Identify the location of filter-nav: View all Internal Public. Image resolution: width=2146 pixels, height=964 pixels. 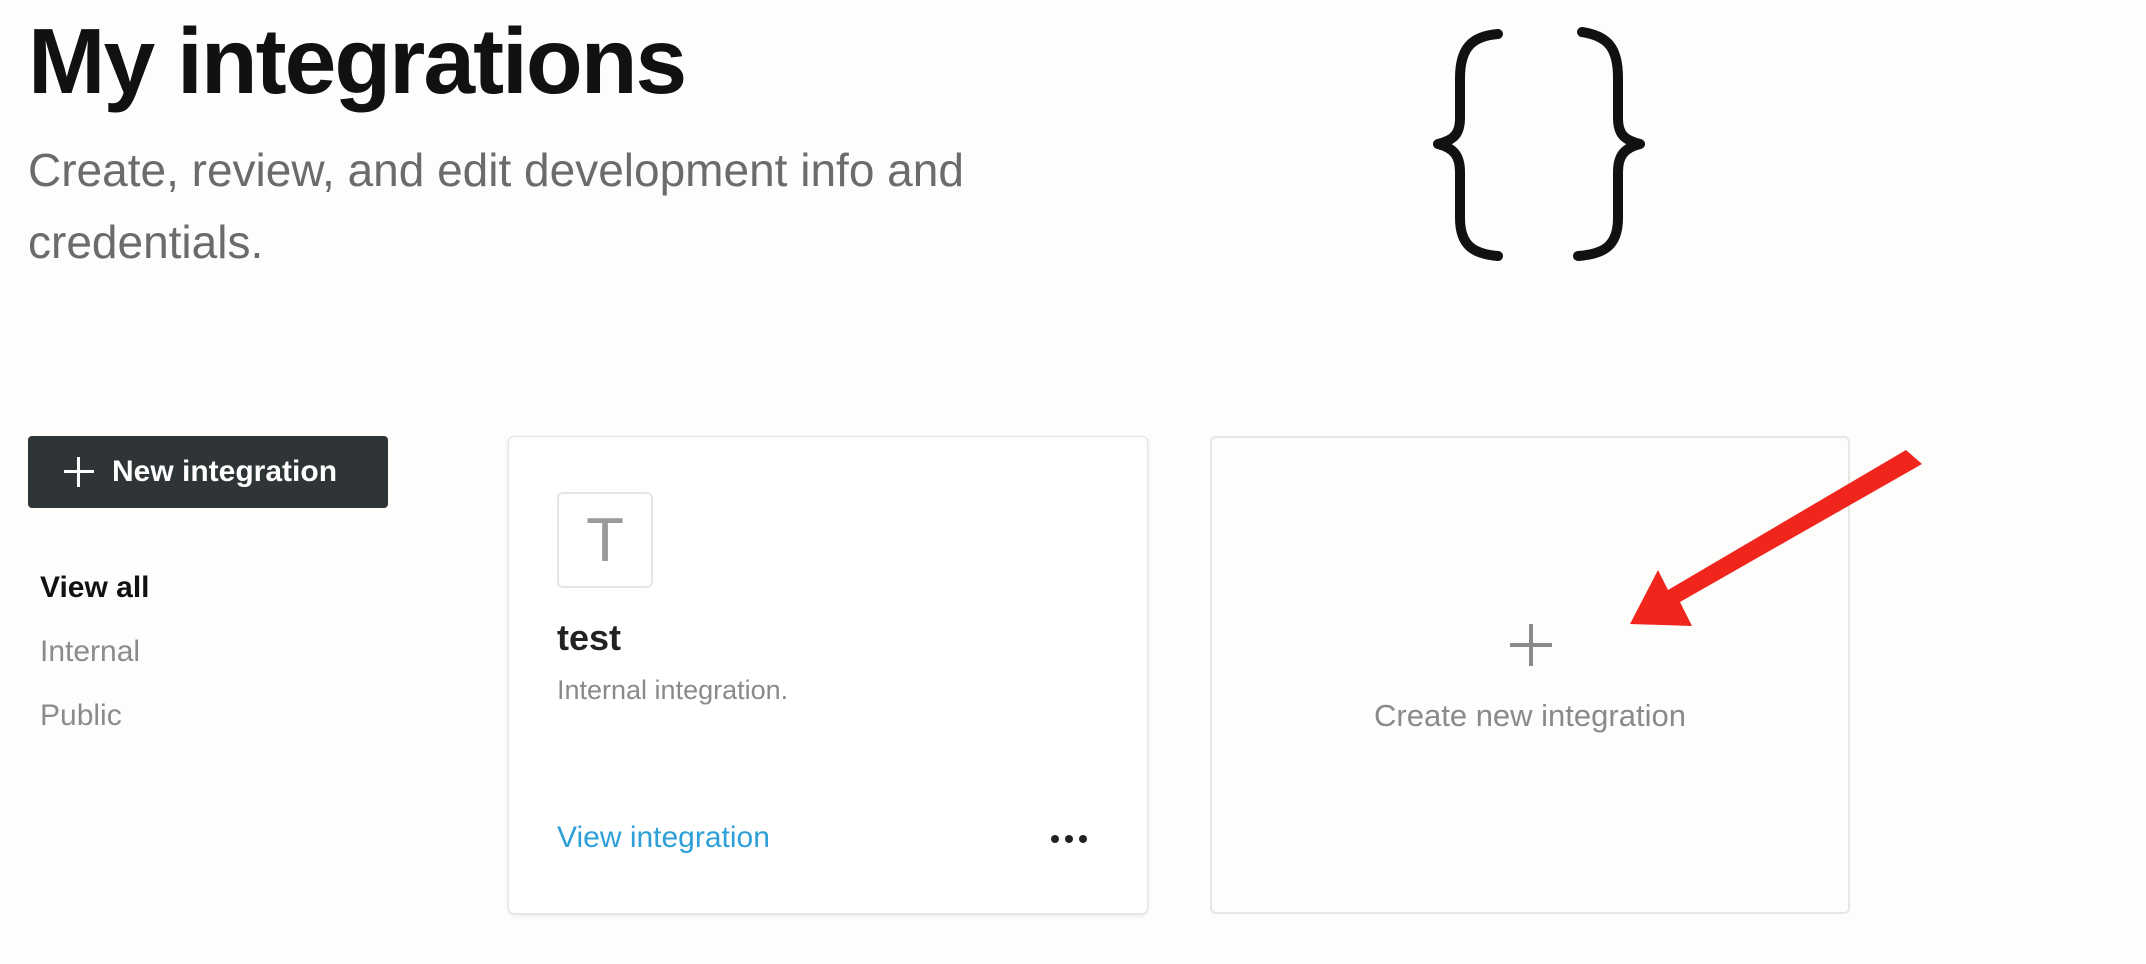
(95, 652).